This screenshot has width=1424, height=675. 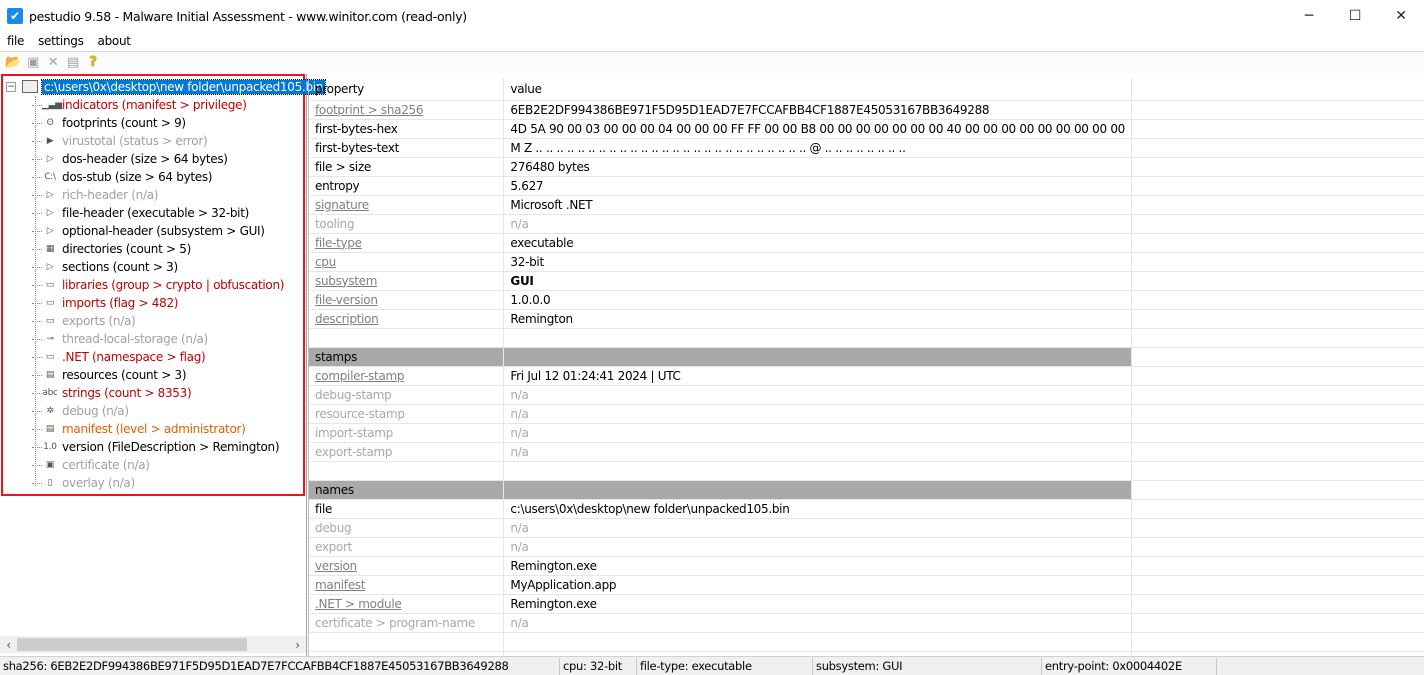 I want to click on scroll-right-icon: ›, so click(x=297, y=645).